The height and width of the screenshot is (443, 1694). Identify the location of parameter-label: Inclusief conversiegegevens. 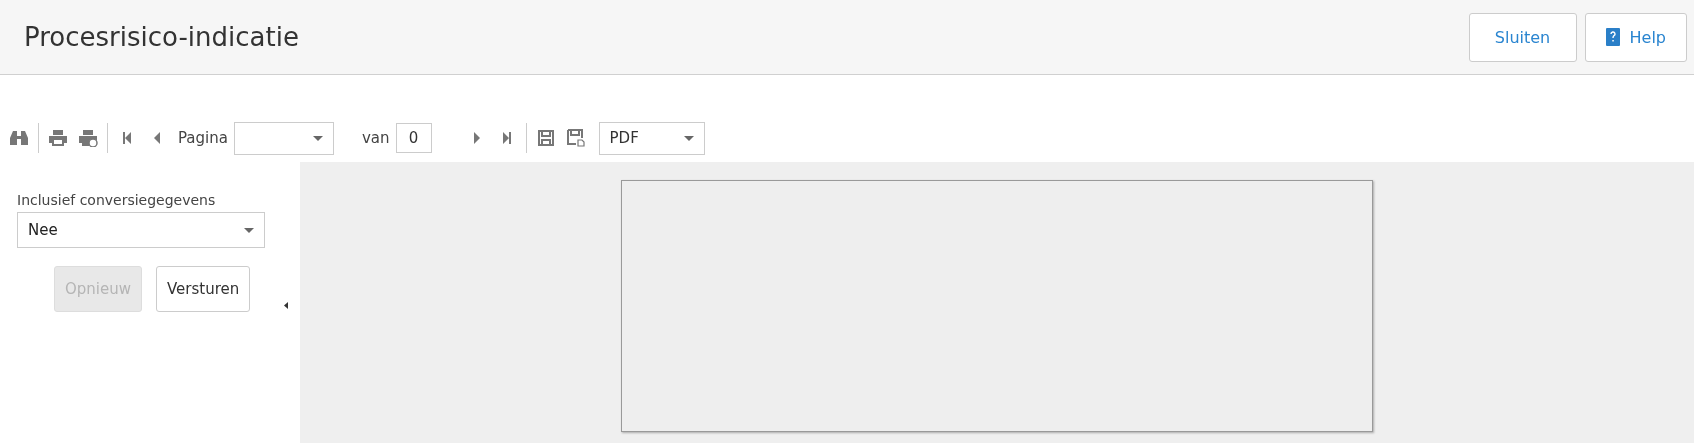
(117, 200).